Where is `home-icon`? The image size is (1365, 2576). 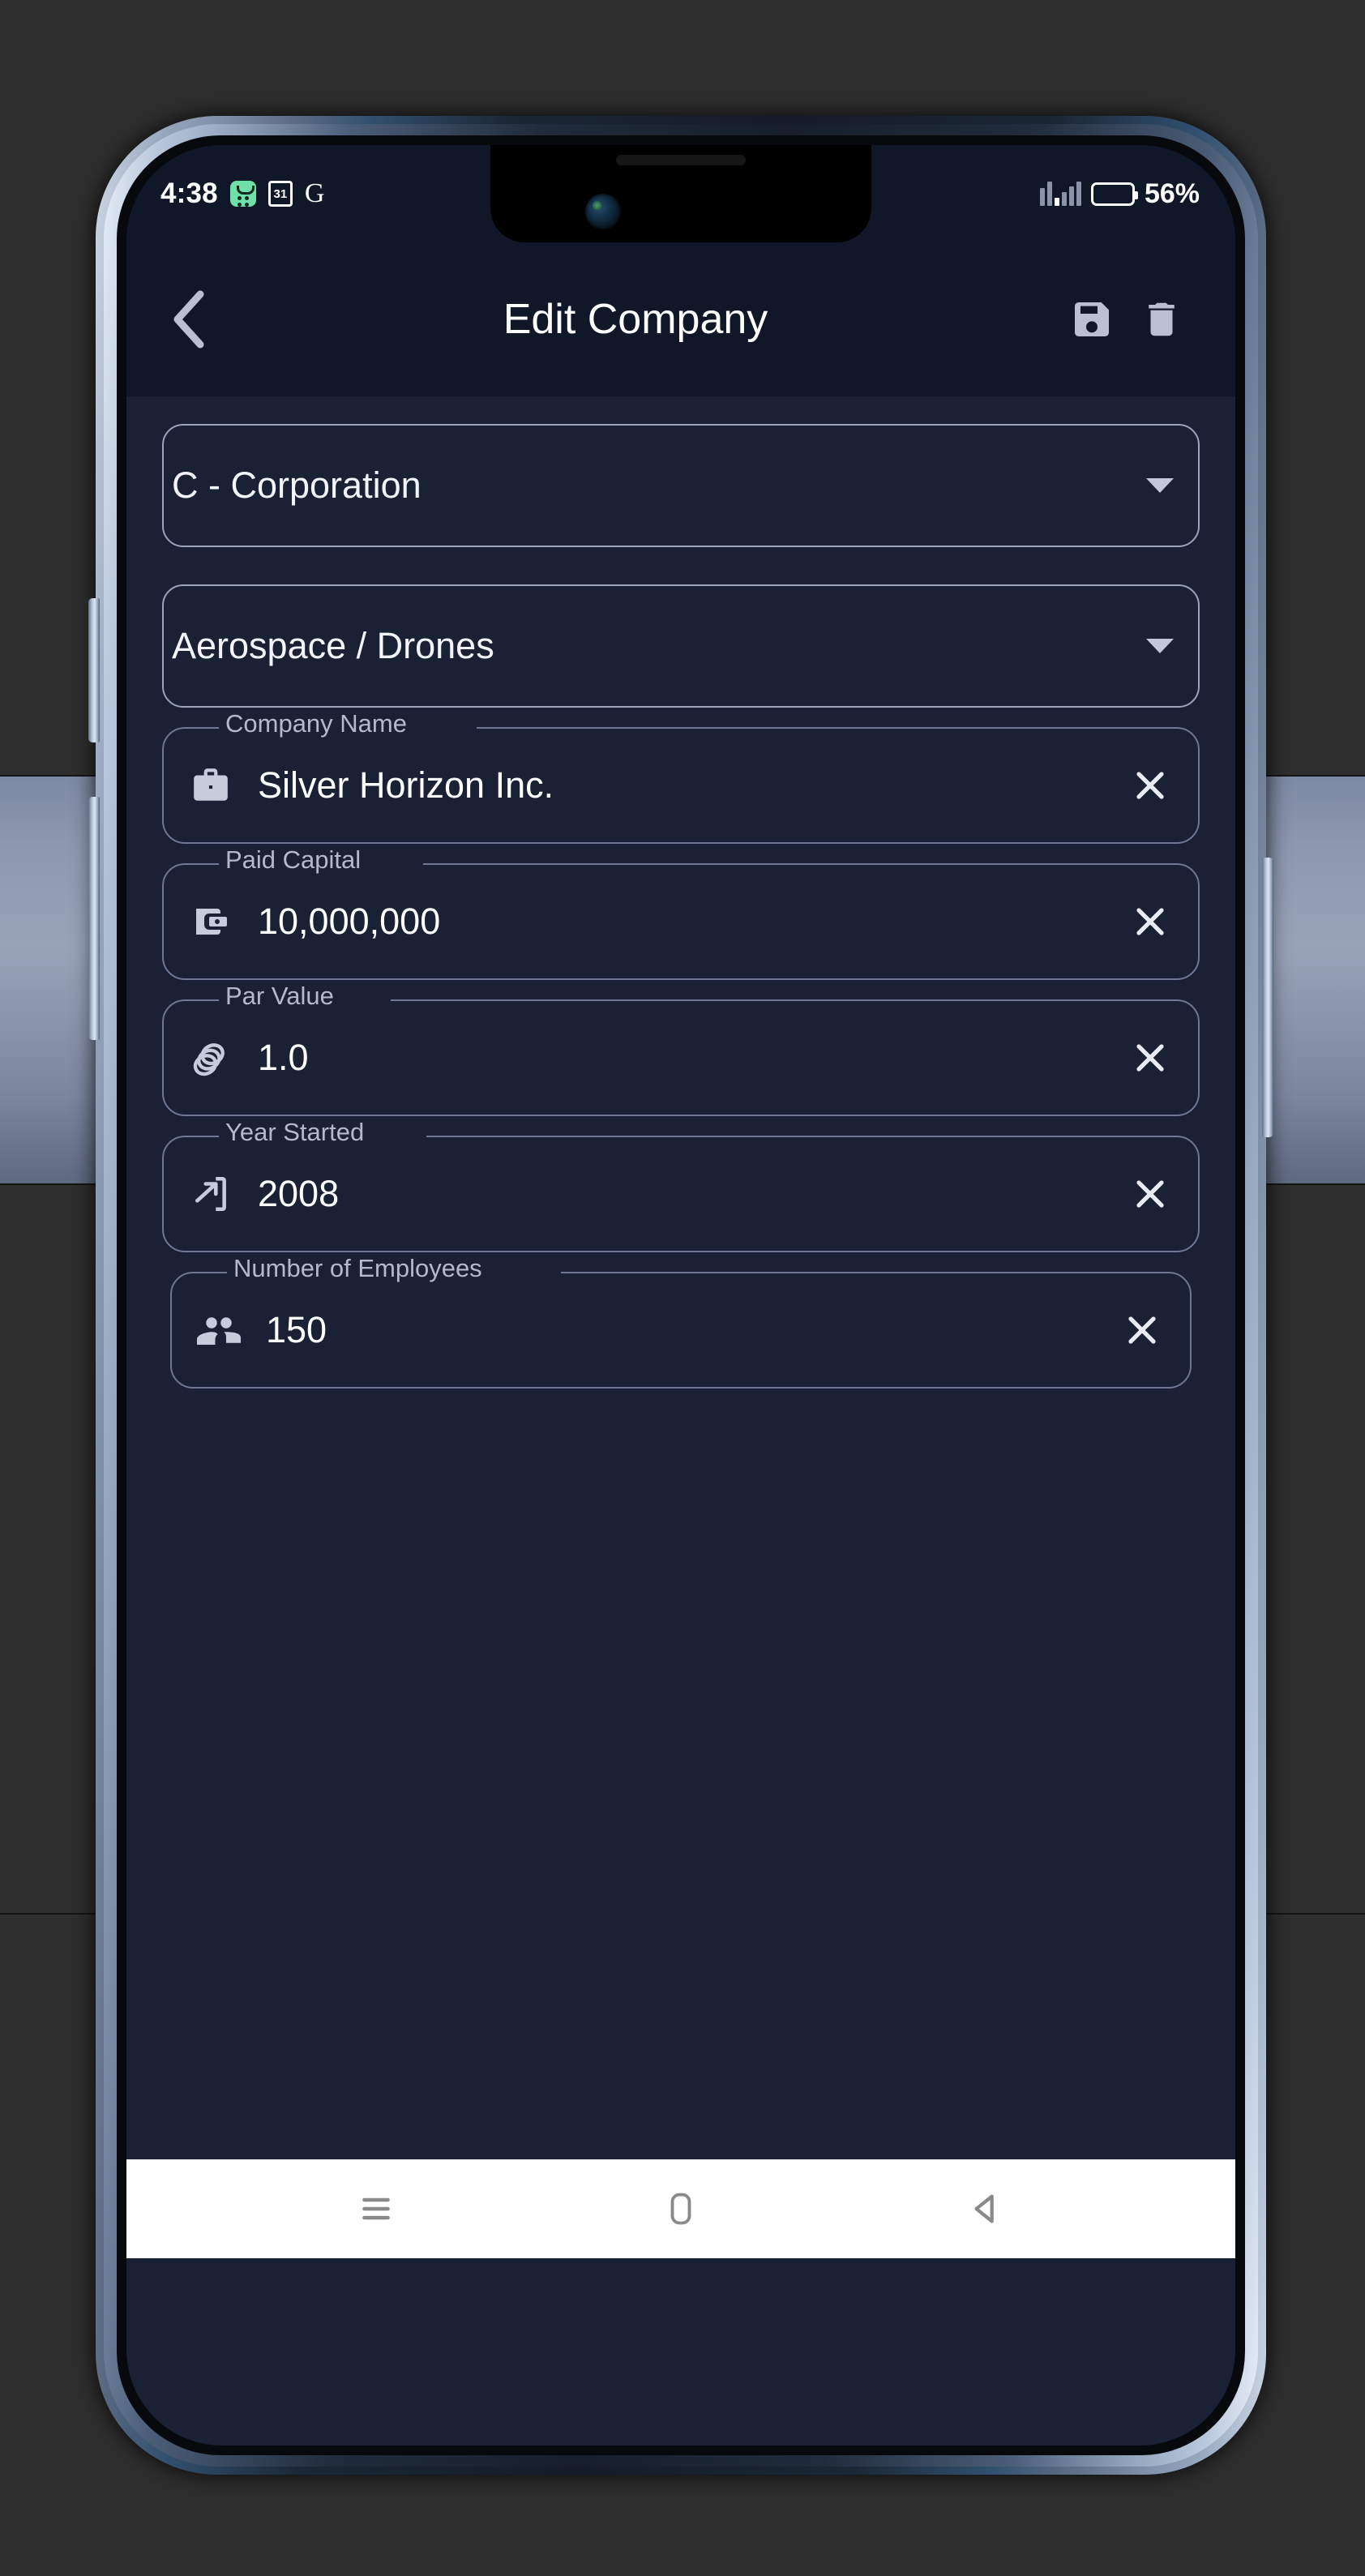 home-icon is located at coordinates (681, 2208).